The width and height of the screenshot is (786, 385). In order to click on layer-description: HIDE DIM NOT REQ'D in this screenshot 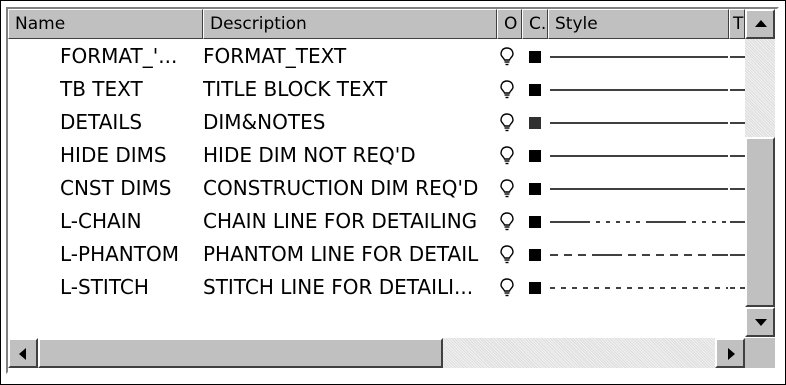, I will do `click(309, 155)`.